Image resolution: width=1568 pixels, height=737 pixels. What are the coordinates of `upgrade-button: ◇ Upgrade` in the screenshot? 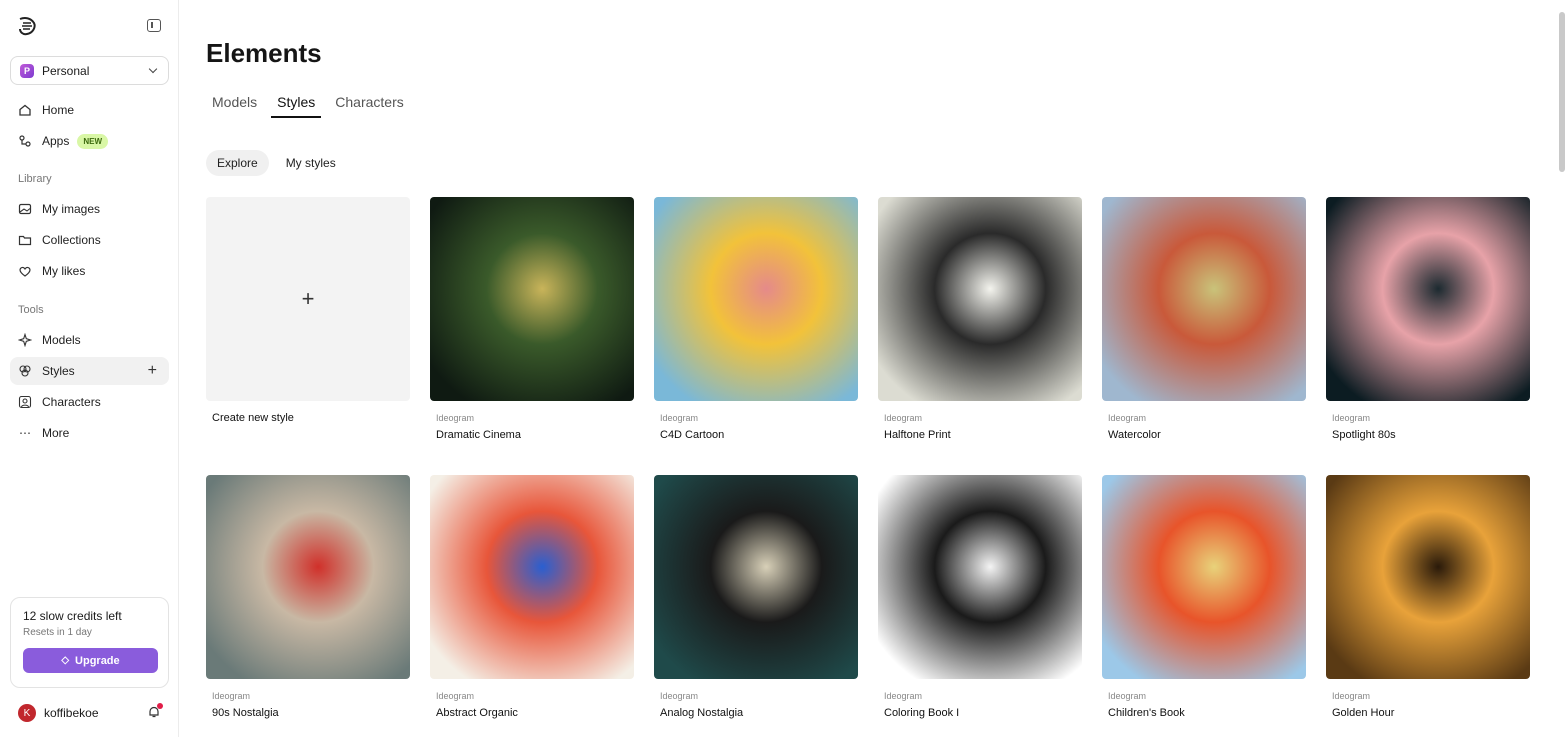 It's located at (90, 660).